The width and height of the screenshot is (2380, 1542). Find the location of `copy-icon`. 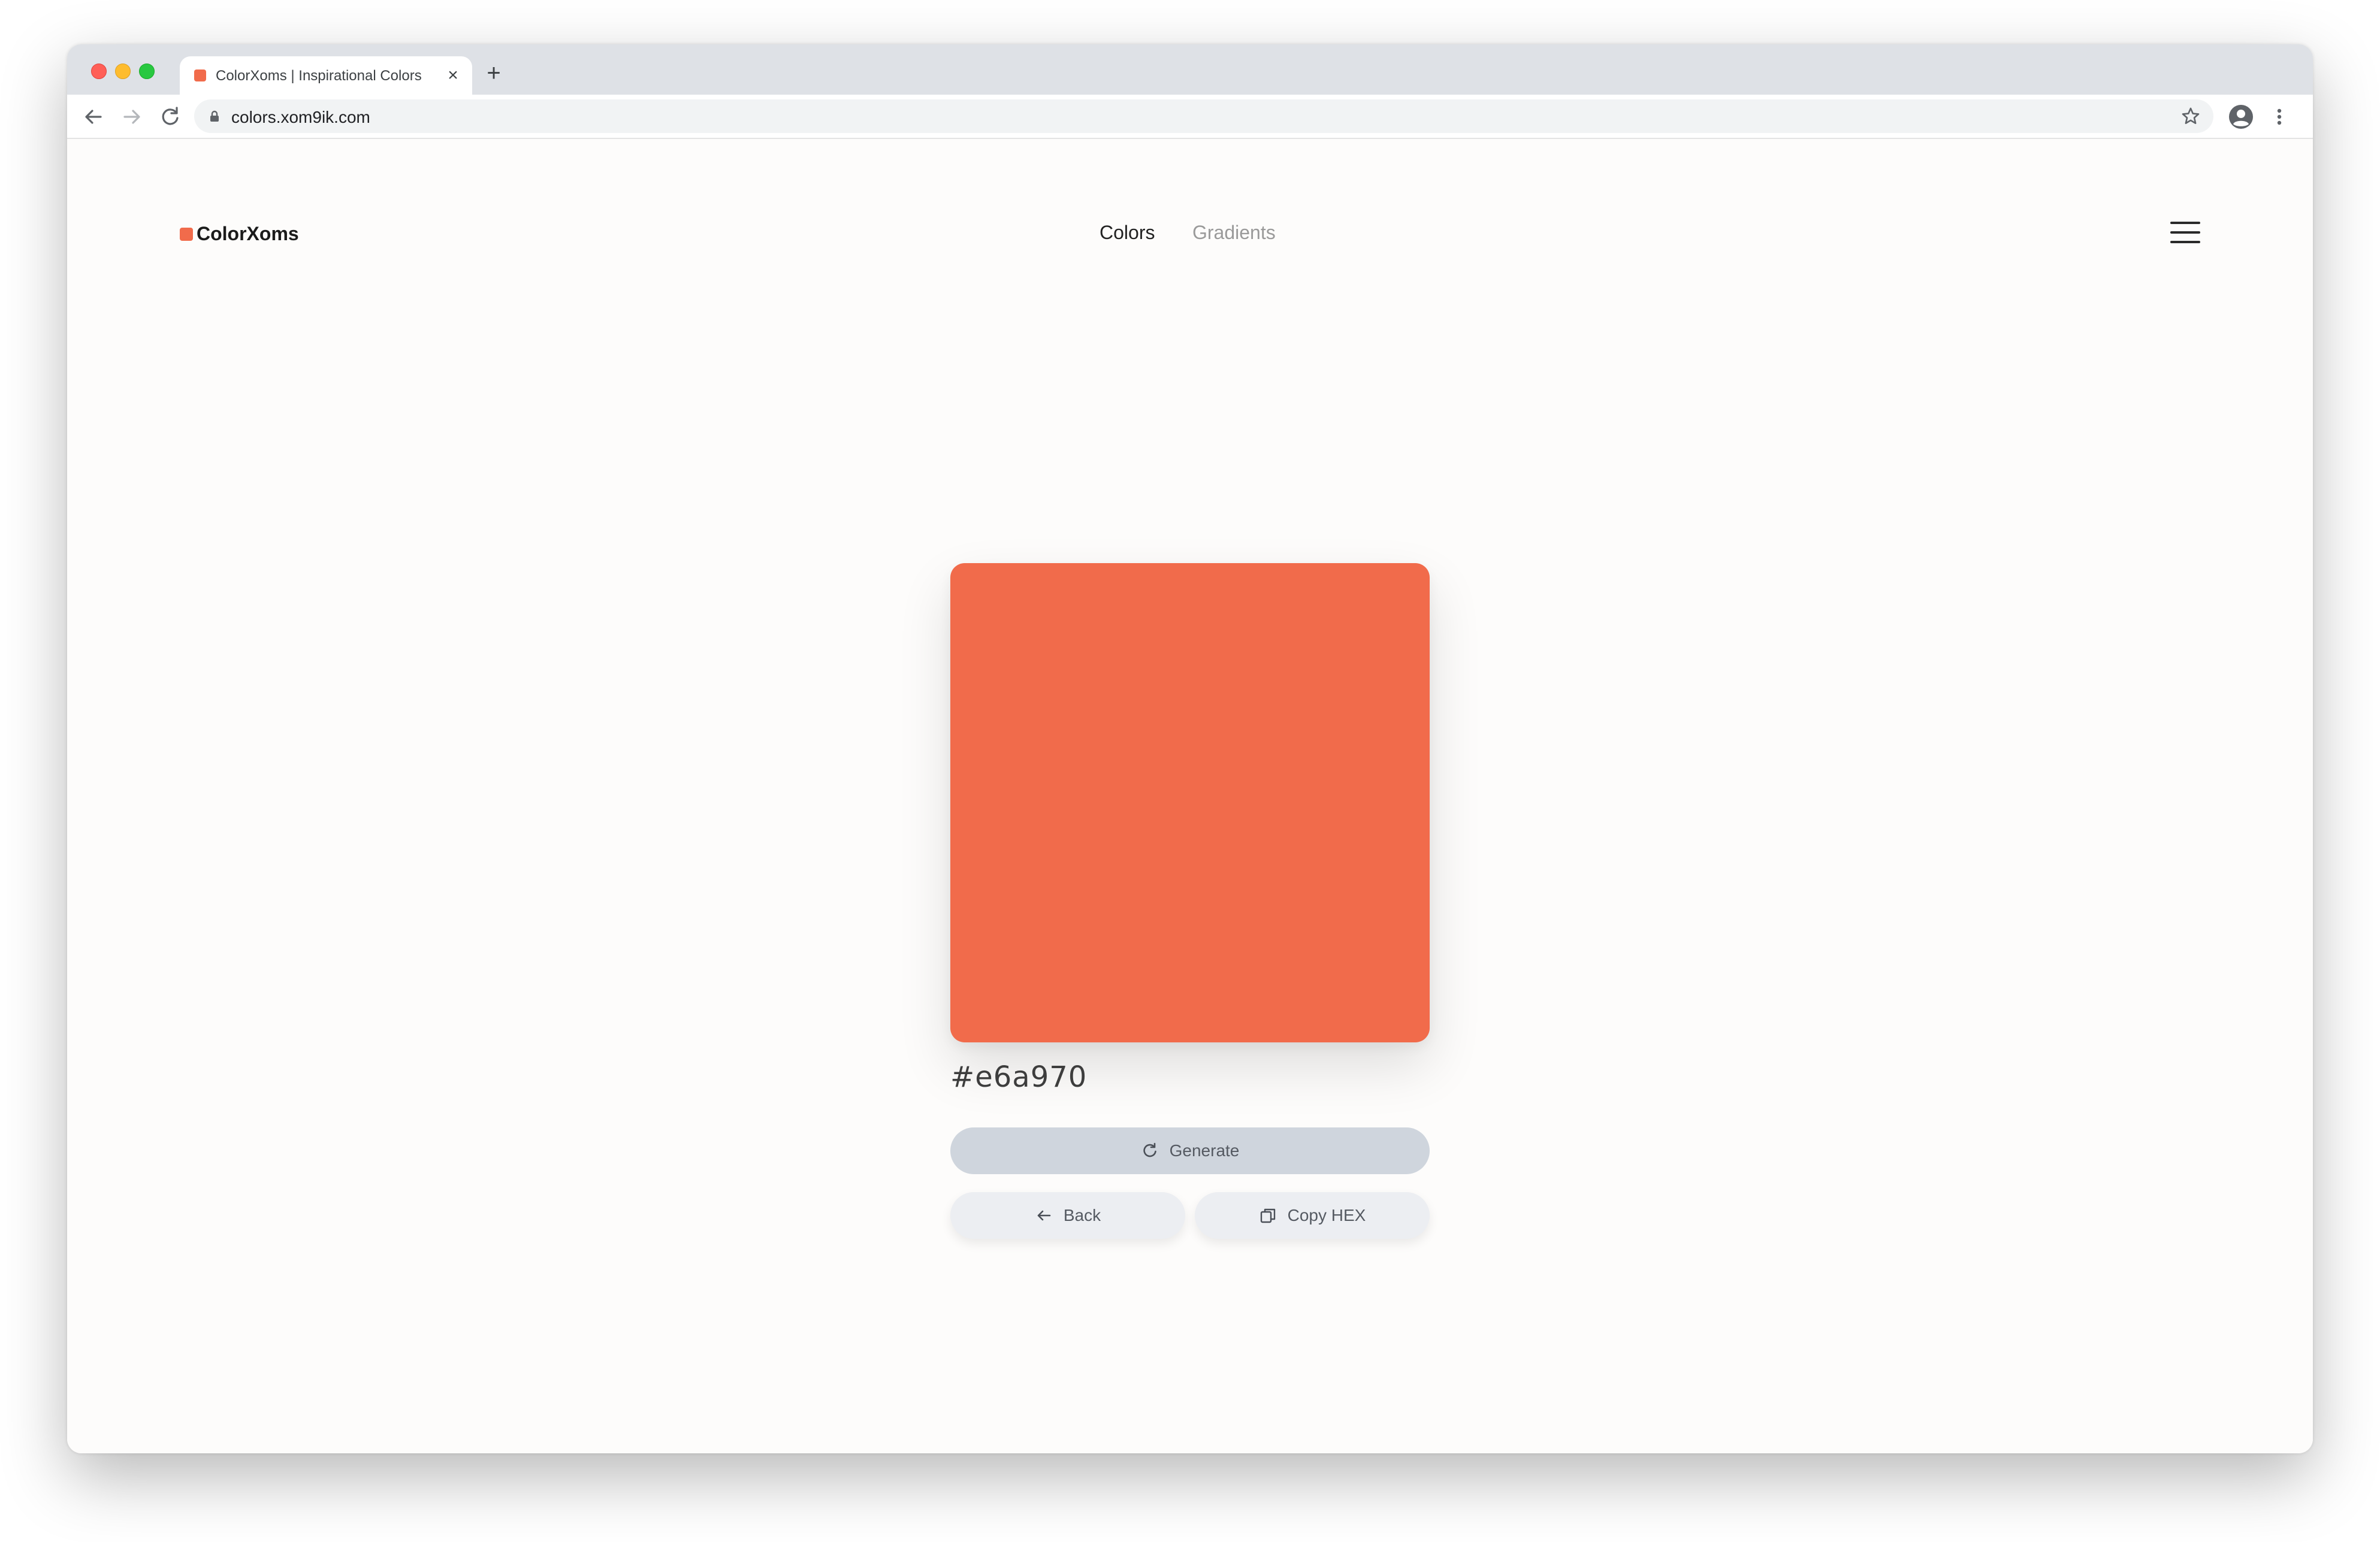

copy-icon is located at coordinates (1268, 1215).